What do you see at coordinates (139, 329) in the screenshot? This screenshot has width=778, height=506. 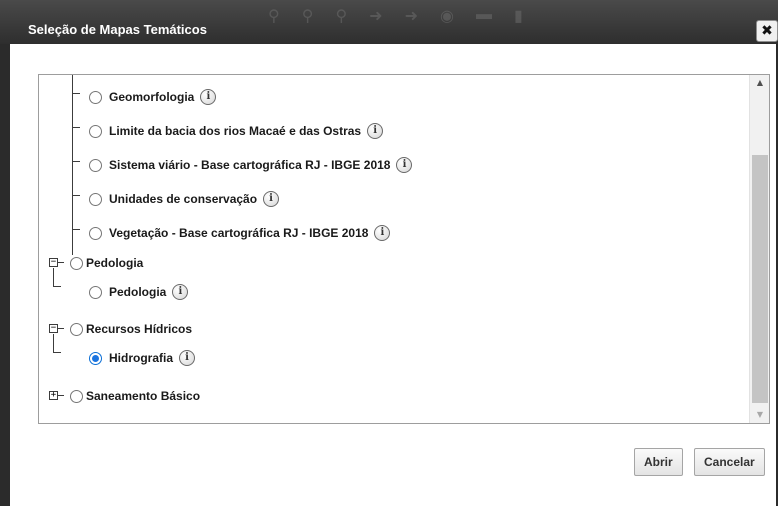 I see `tree-group-label: Recursos Hídricos` at bounding box center [139, 329].